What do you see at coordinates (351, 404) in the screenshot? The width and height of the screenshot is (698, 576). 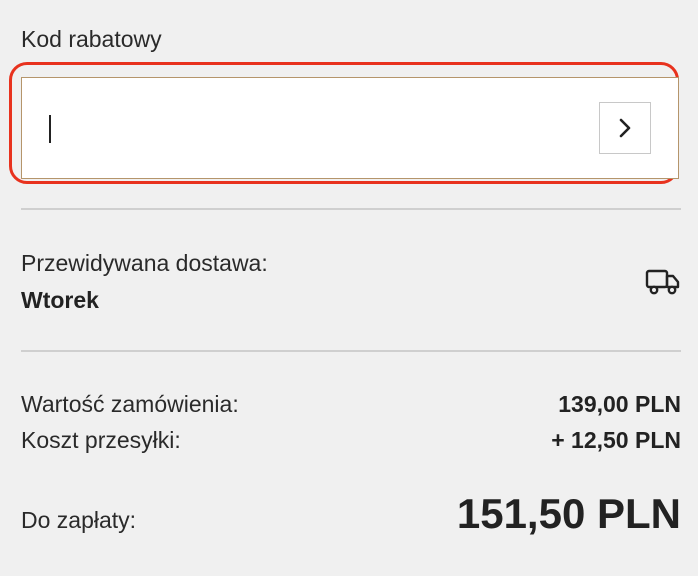 I see `order-value-row: Wartość zamówienia: 139,00 PLN` at bounding box center [351, 404].